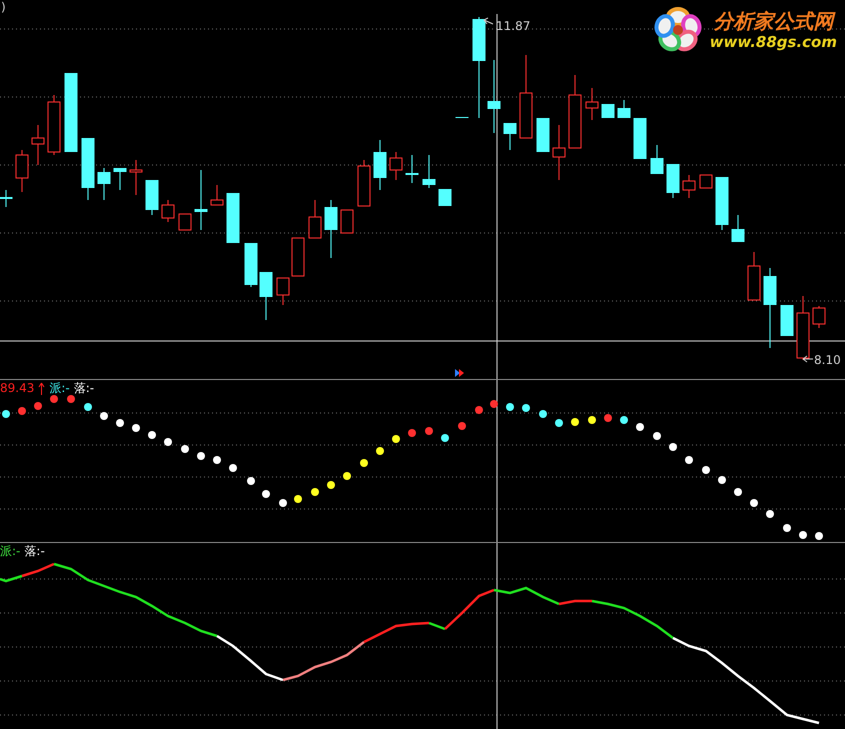  I want to click on logo-url: www.88gs.com, so click(773, 42).